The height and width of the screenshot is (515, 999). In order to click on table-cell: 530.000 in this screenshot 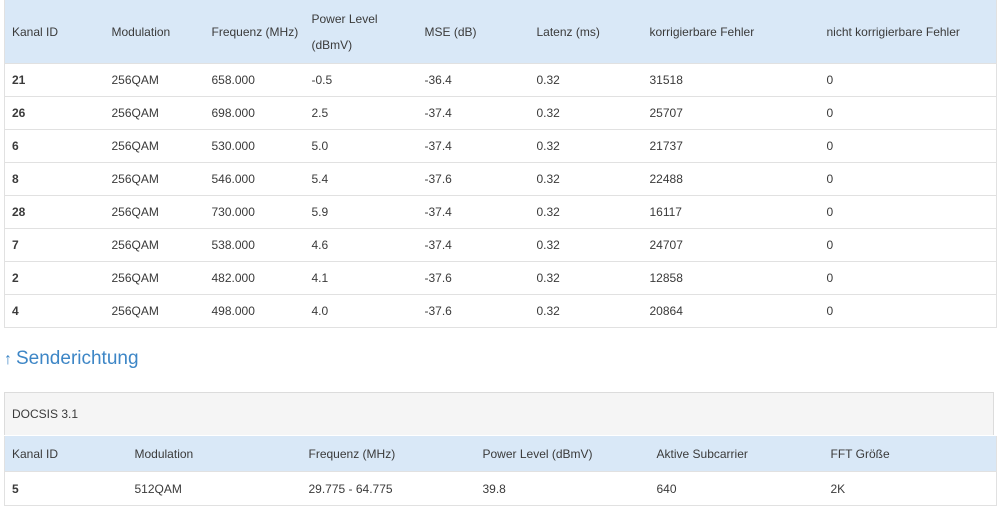, I will do `click(254, 146)`.